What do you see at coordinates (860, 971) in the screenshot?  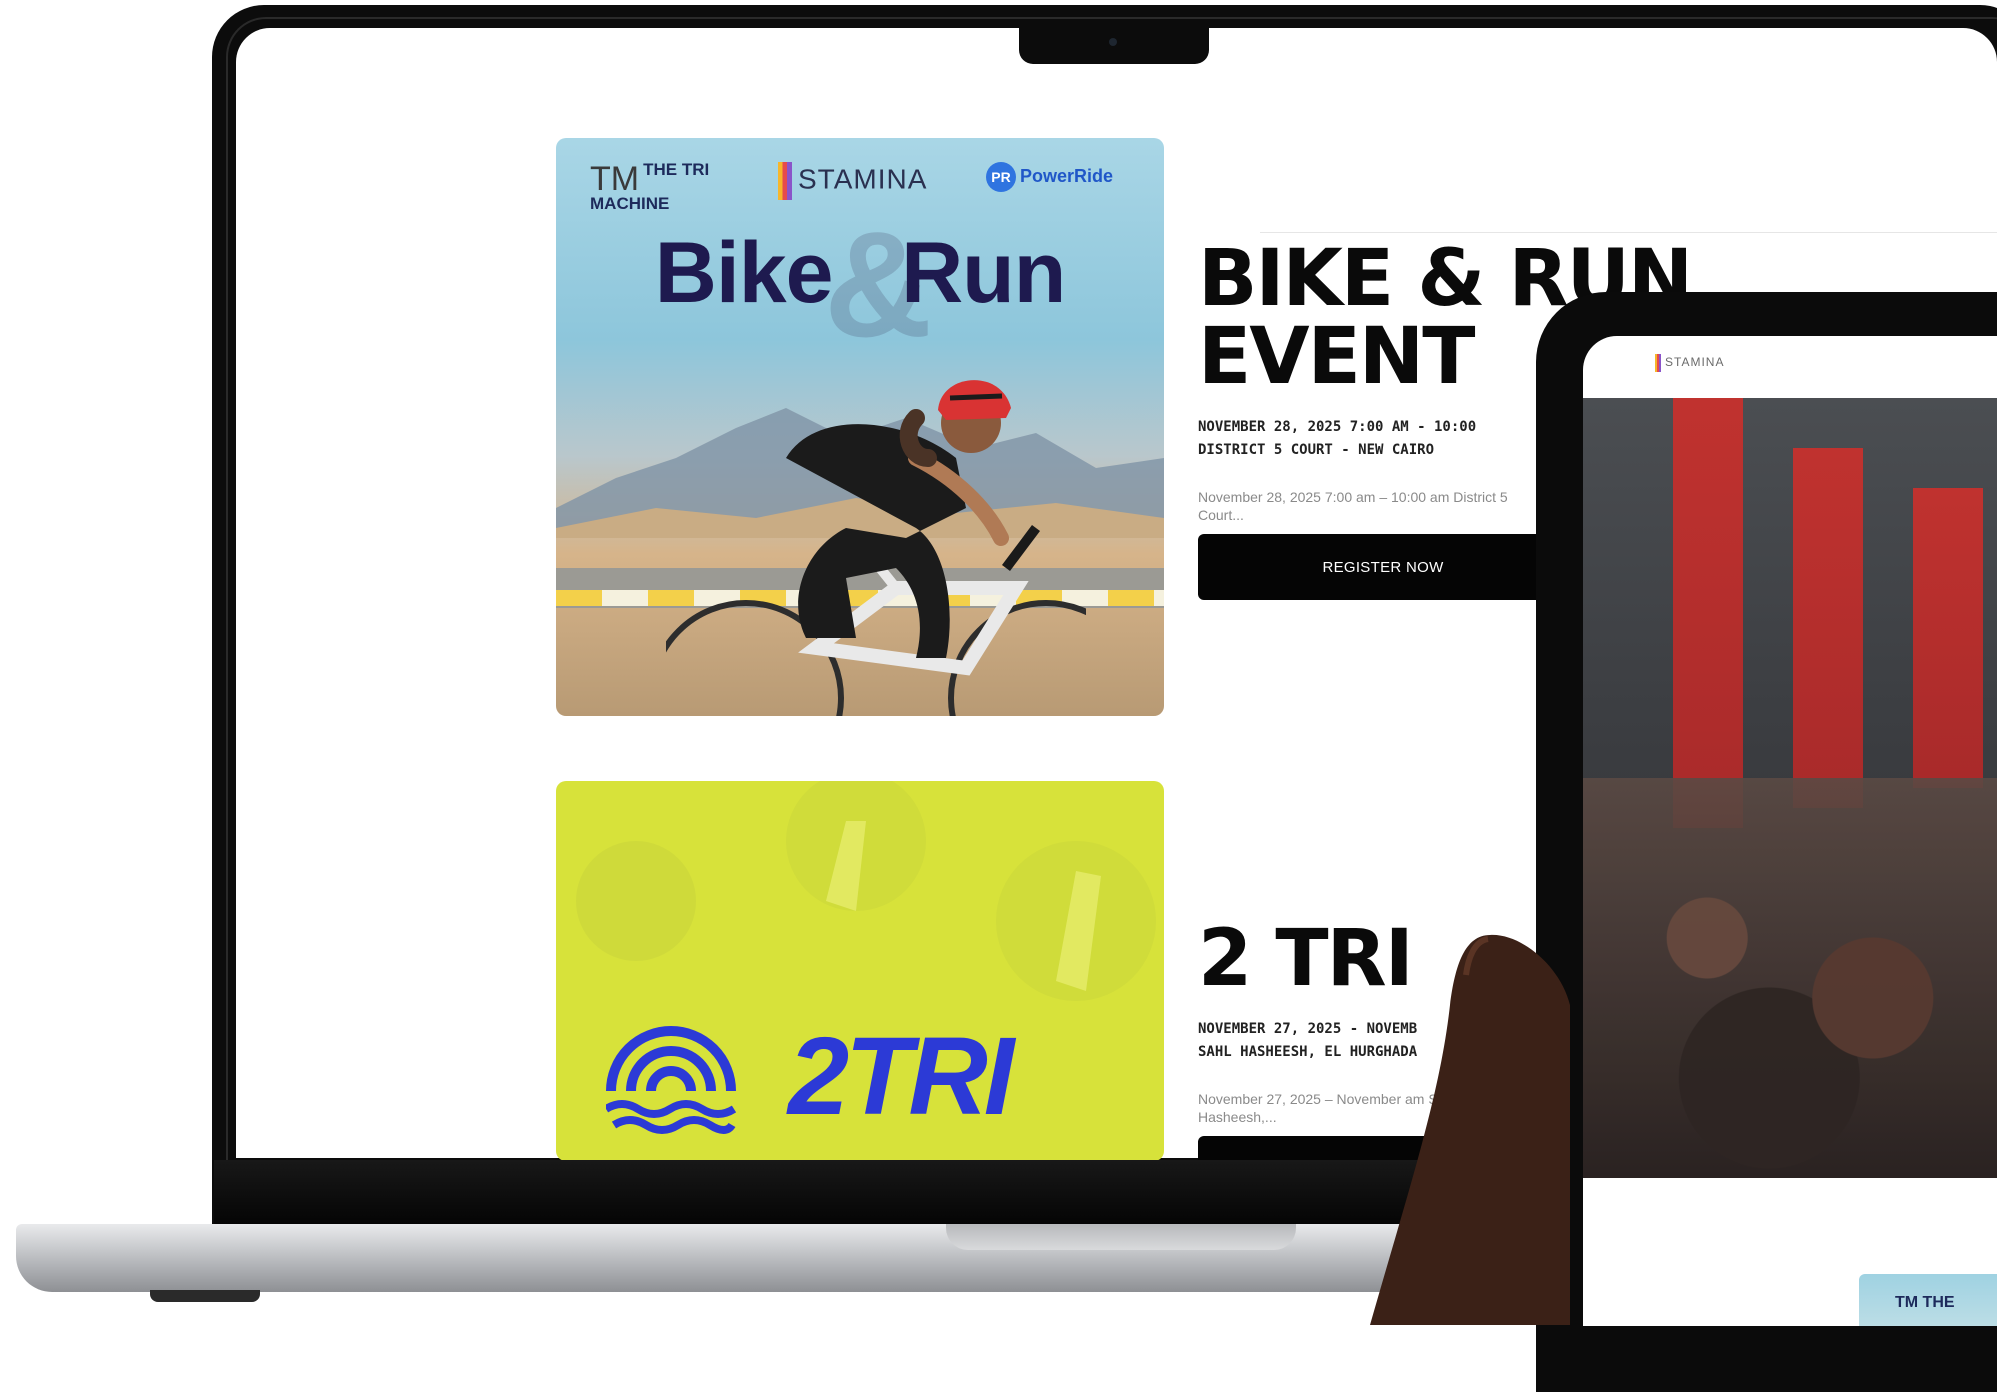 I see `event-image-2tri: 2TRI` at bounding box center [860, 971].